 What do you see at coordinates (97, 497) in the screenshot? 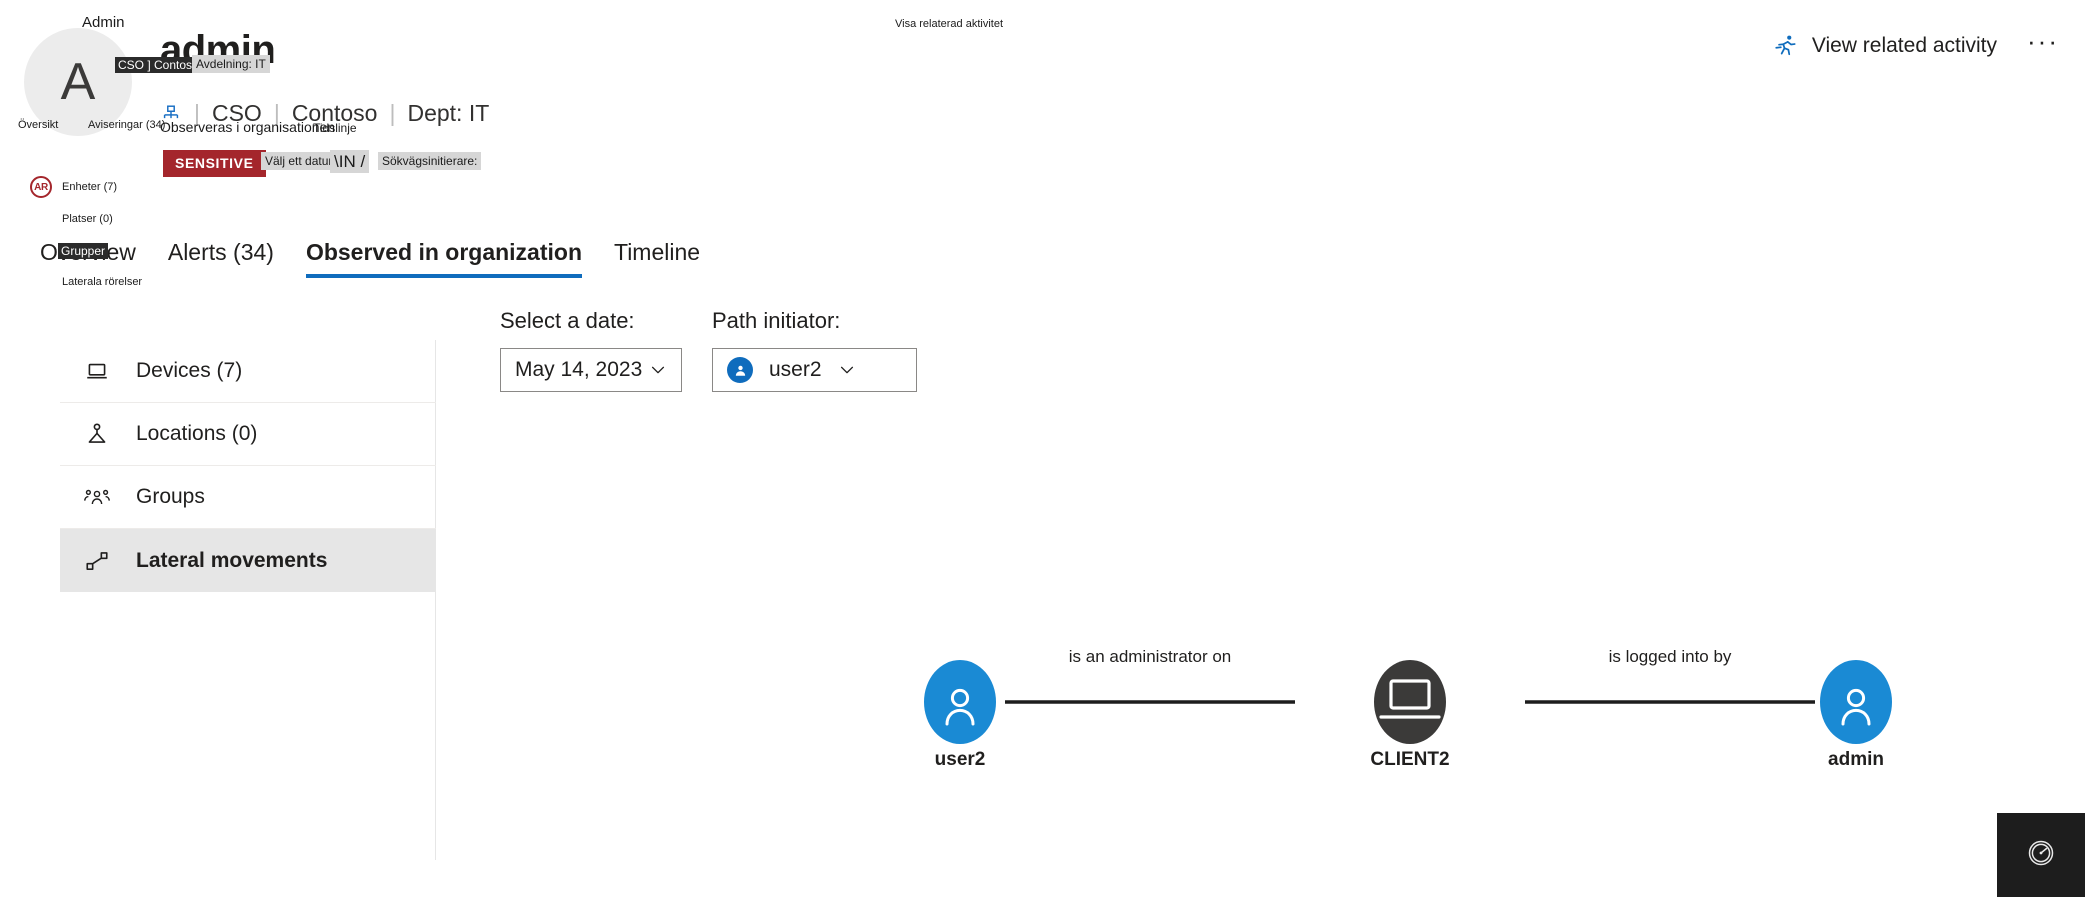
I see `people-group-icon` at bounding box center [97, 497].